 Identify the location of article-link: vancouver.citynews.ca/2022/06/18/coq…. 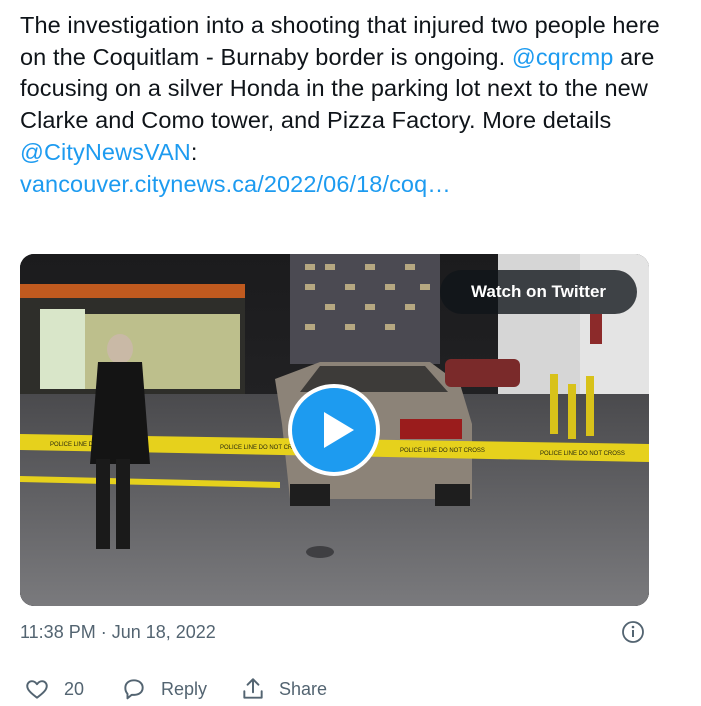
(235, 184).